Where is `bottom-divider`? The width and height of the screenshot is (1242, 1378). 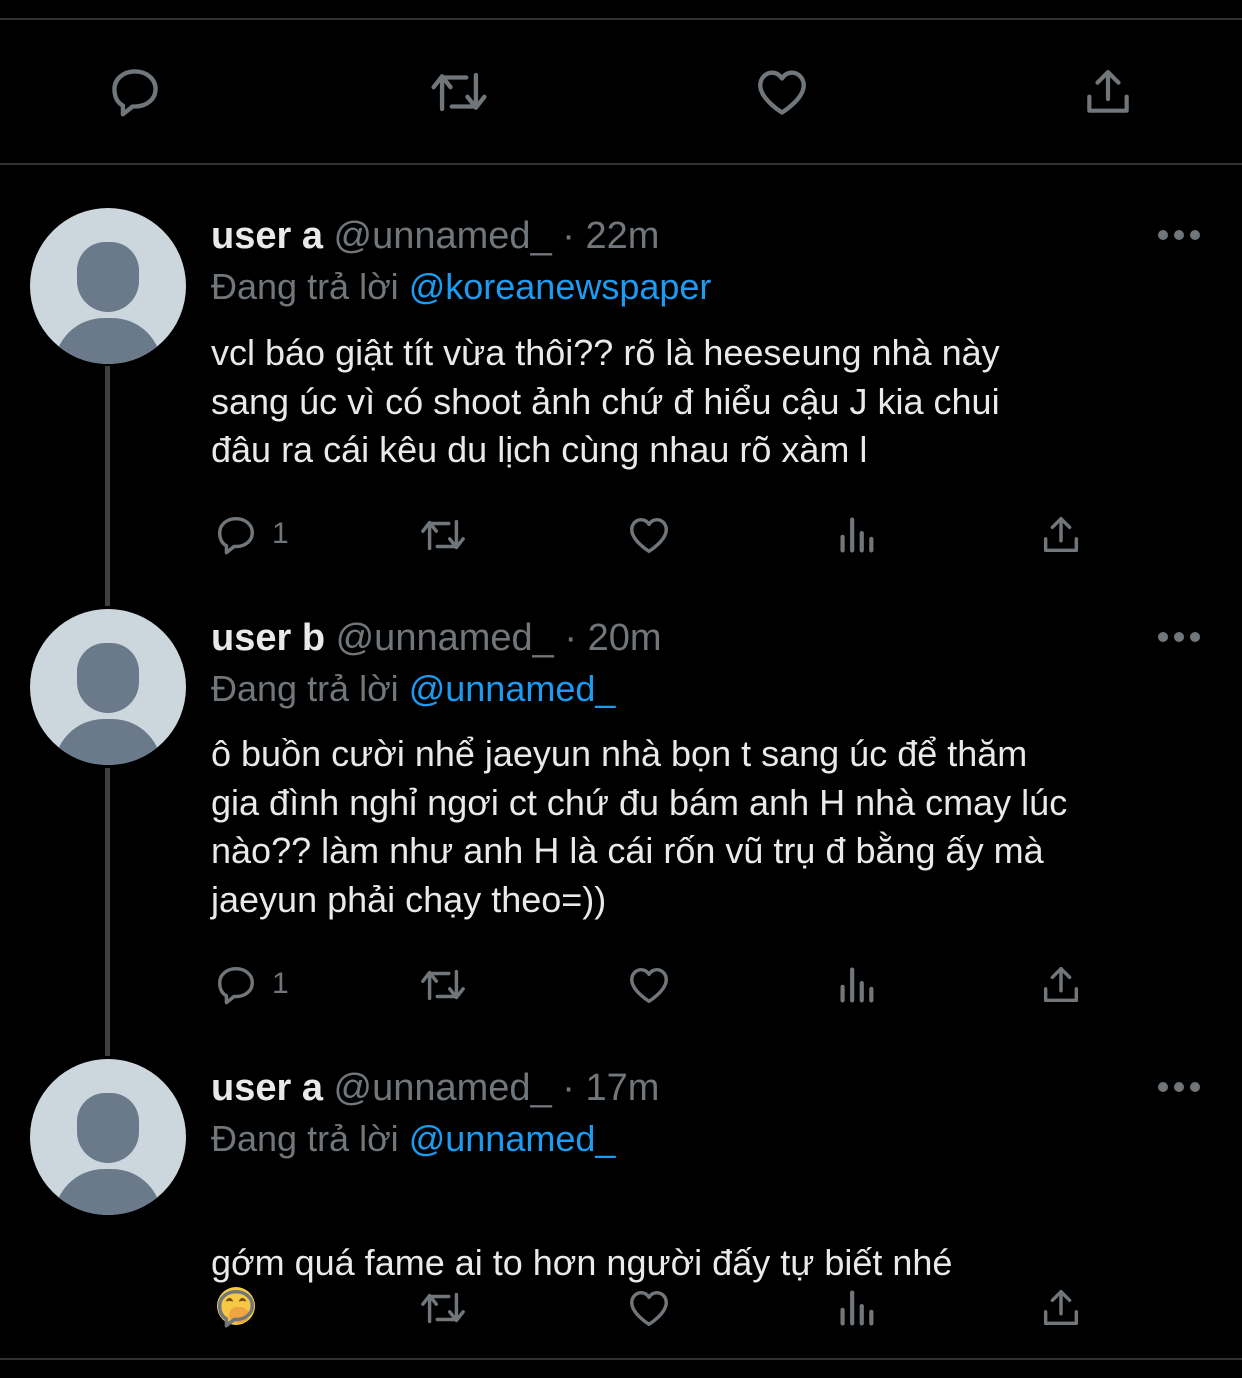
bottom-divider is located at coordinates (621, 1359).